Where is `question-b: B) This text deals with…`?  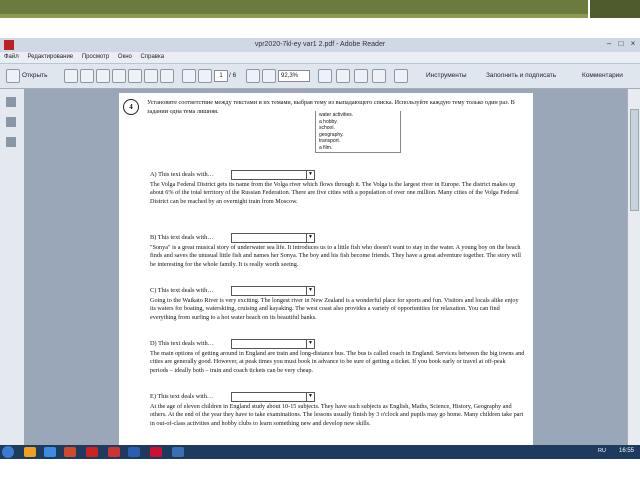 question-b: B) This text deals with… is located at coordinates (182, 237).